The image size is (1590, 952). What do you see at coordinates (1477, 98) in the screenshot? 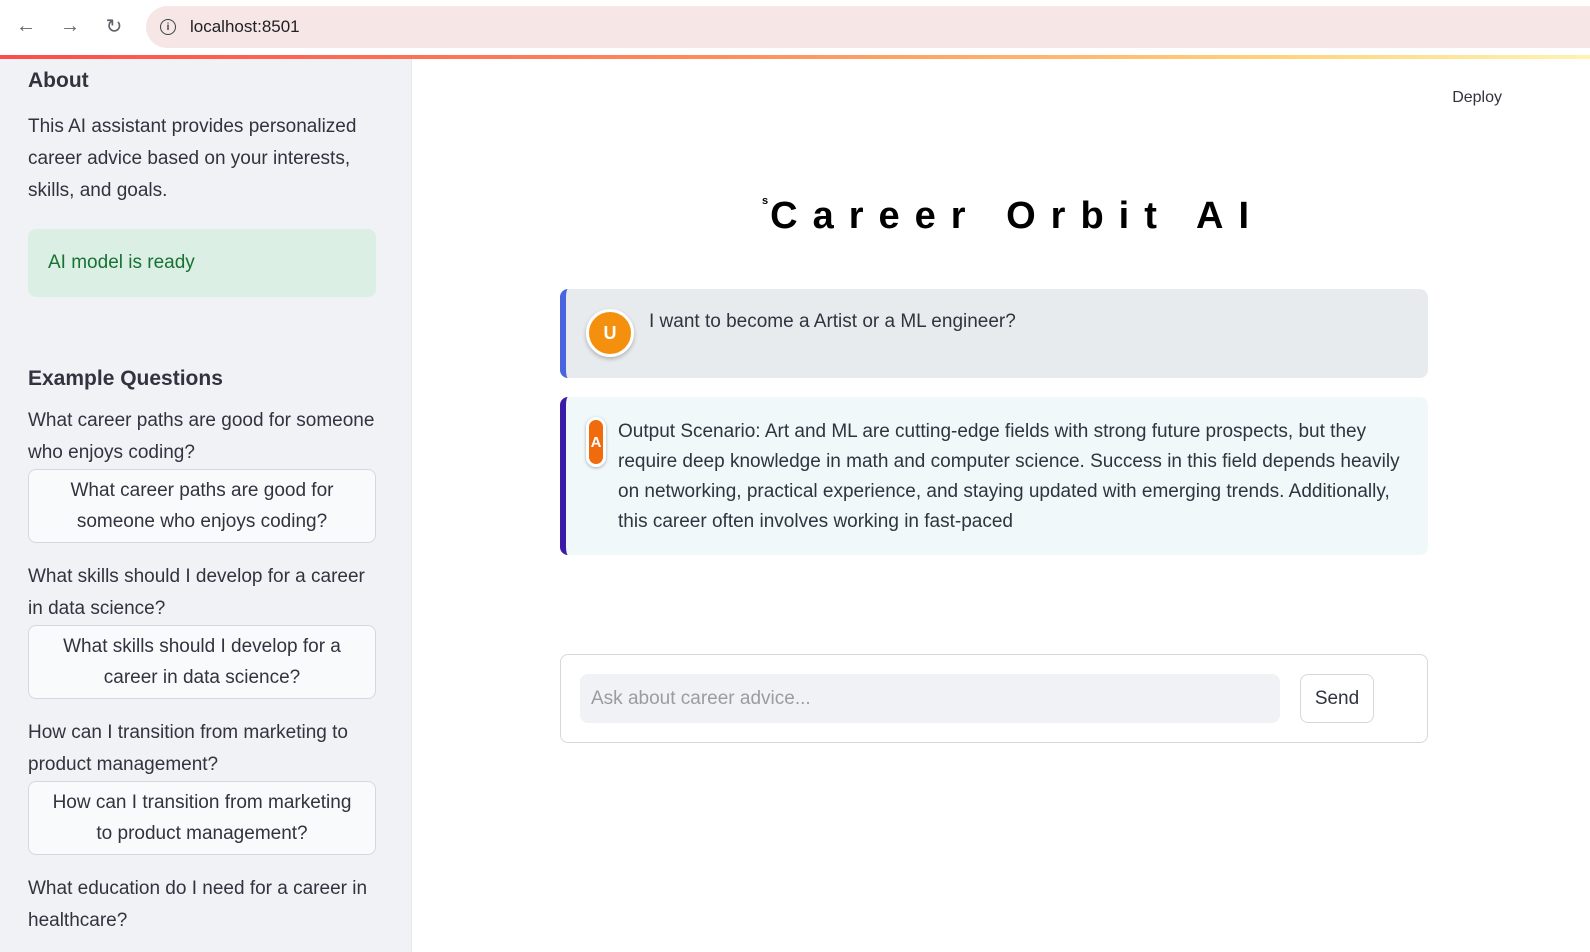
I see `deploy-button: Deploy` at bounding box center [1477, 98].